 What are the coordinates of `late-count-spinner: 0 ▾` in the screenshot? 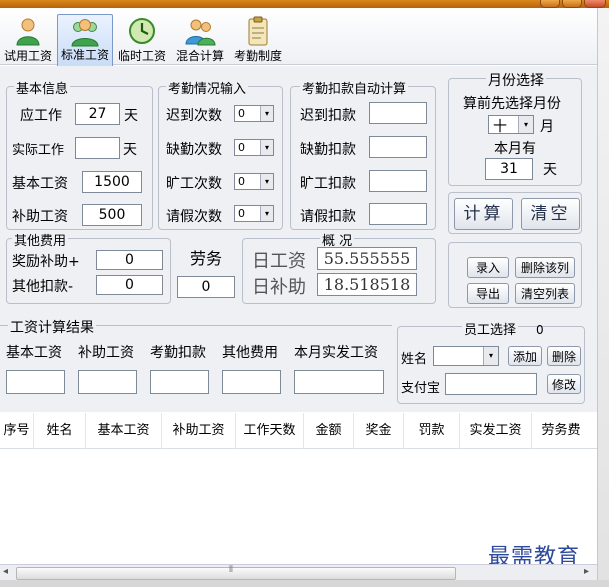 It's located at (254, 113).